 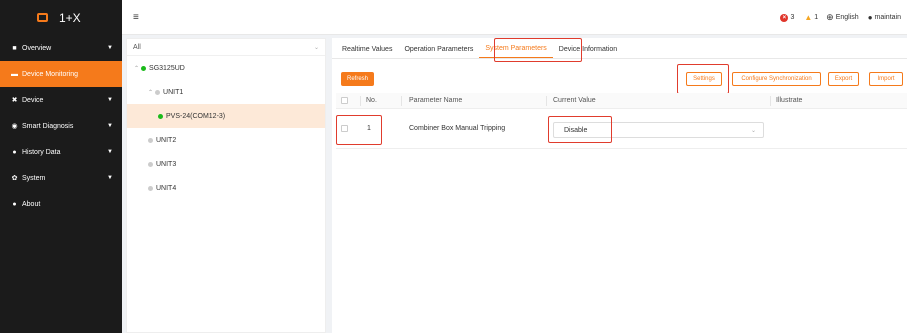 I want to click on col-header-name: Parameter Name, so click(x=436, y=100).